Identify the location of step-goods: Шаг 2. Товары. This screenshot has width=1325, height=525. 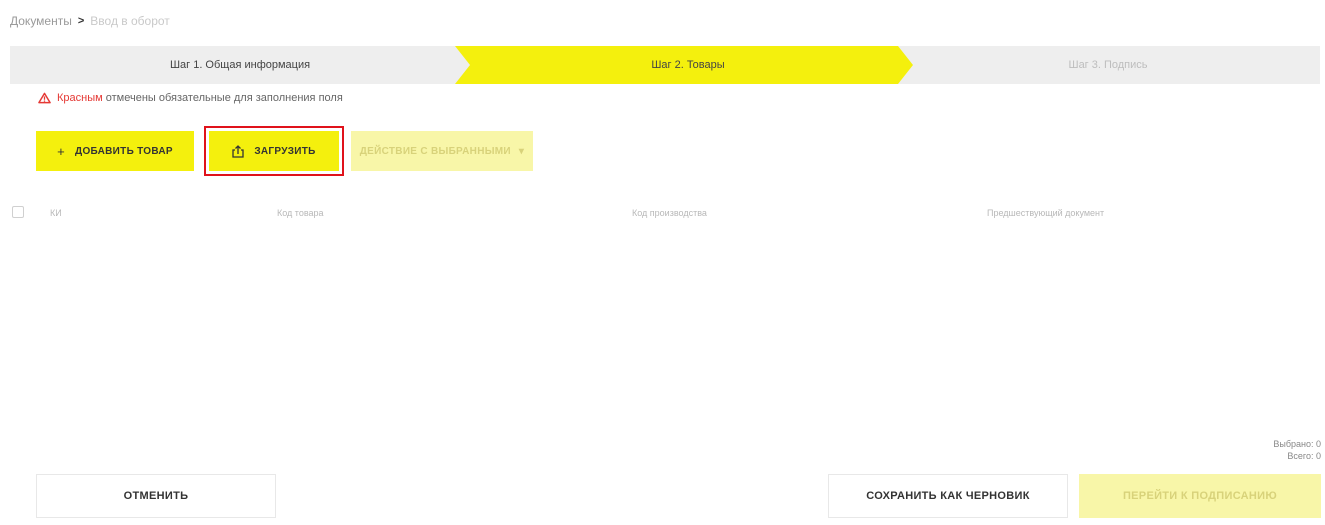
(683, 65).